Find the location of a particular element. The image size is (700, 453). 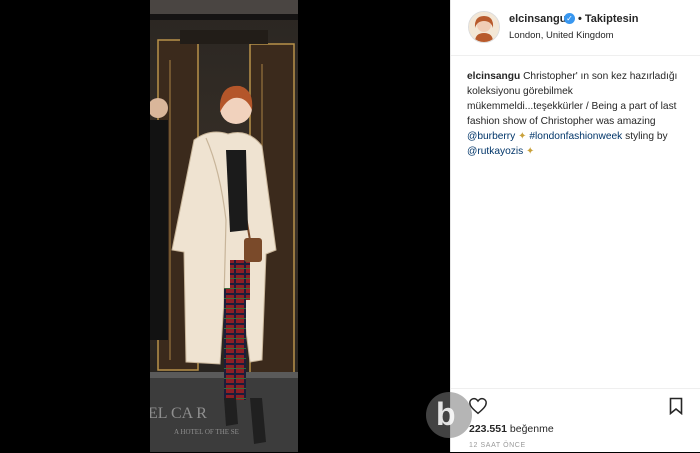

mat-sign-text: EL CA R is located at coordinates (178, 413).